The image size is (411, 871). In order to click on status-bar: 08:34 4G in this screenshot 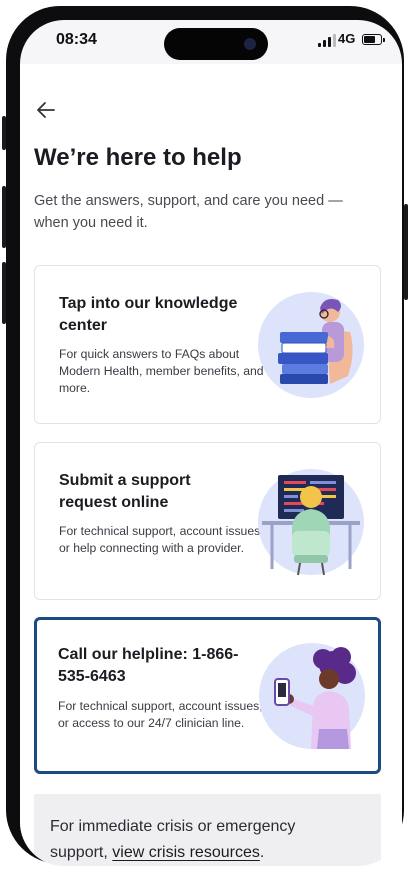, I will do `click(211, 42)`.